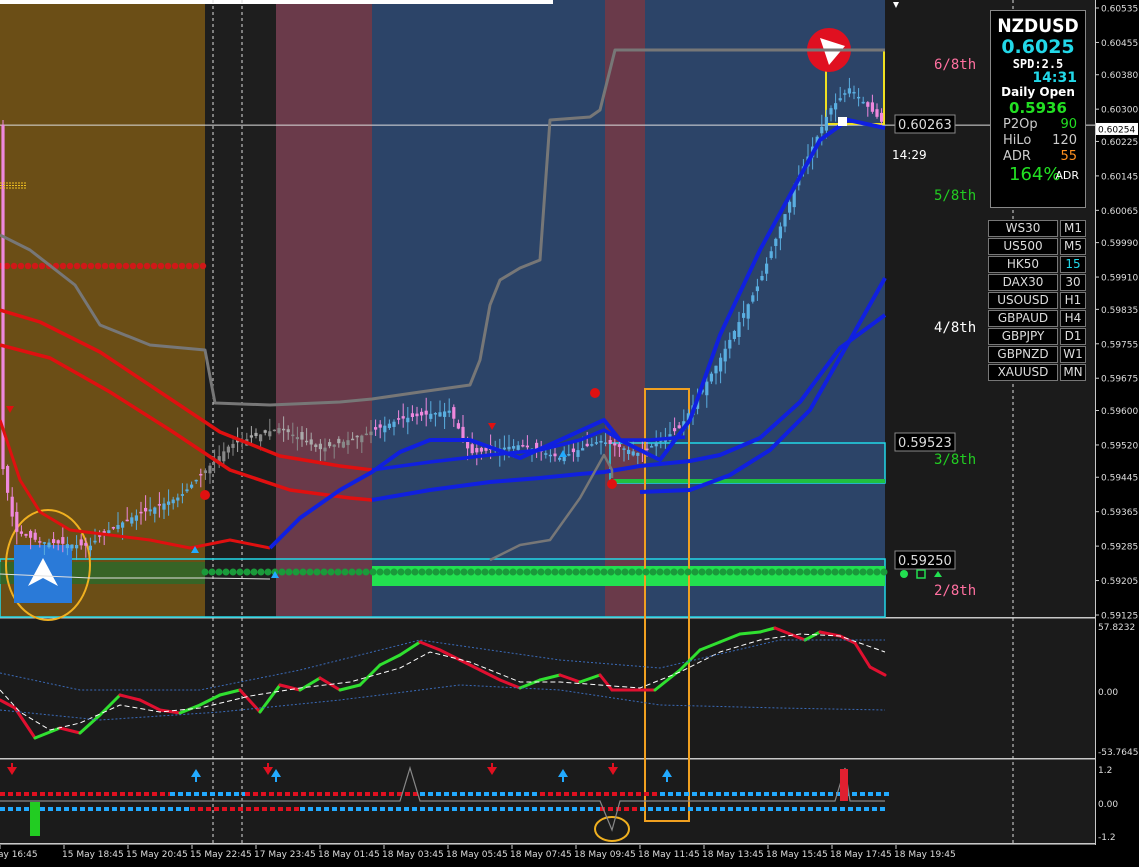 This screenshot has height=867, width=1139. I want to click on symbol-button-usousd: USOUSD, so click(1023, 300).